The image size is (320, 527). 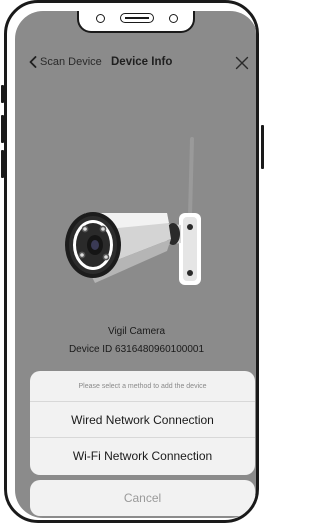 What do you see at coordinates (142, 62) in the screenshot?
I see `page-title: Device Info` at bounding box center [142, 62].